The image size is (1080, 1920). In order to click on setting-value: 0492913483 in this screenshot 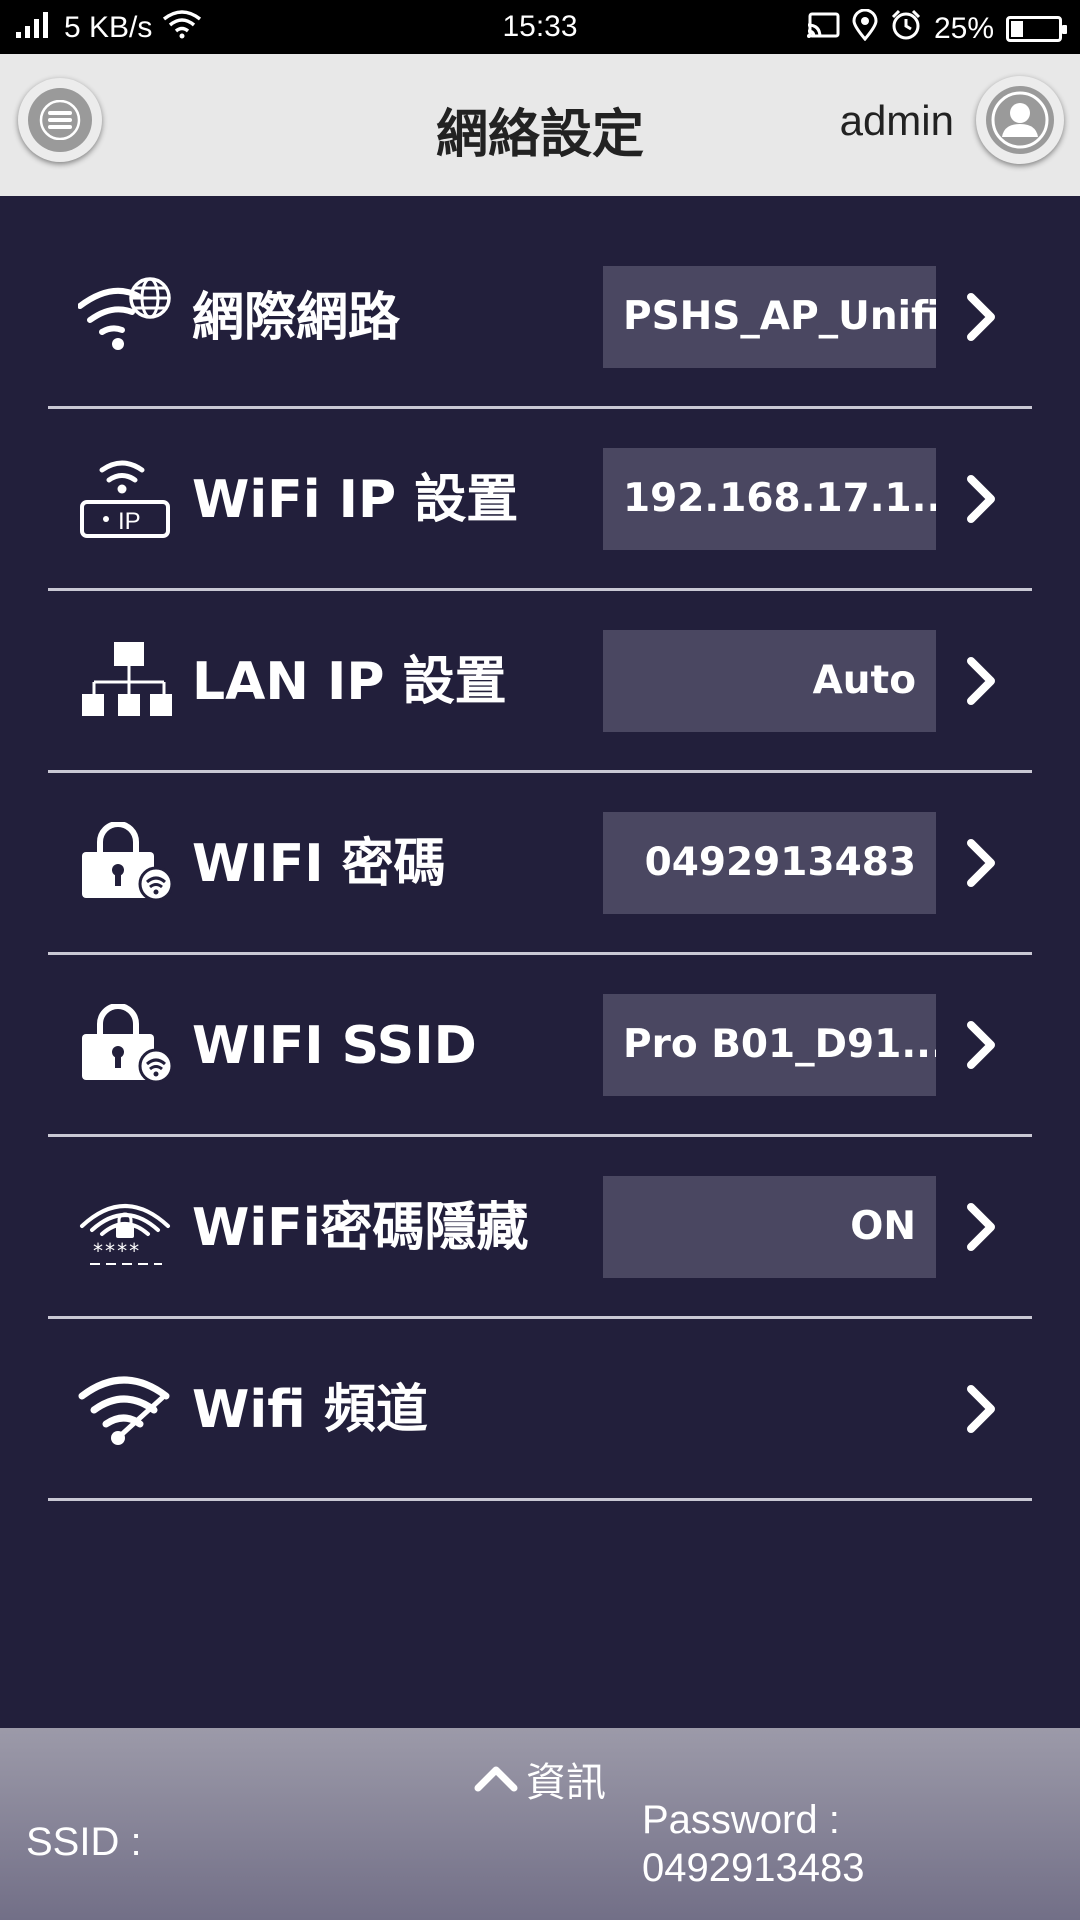, I will do `click(769, 863)`.